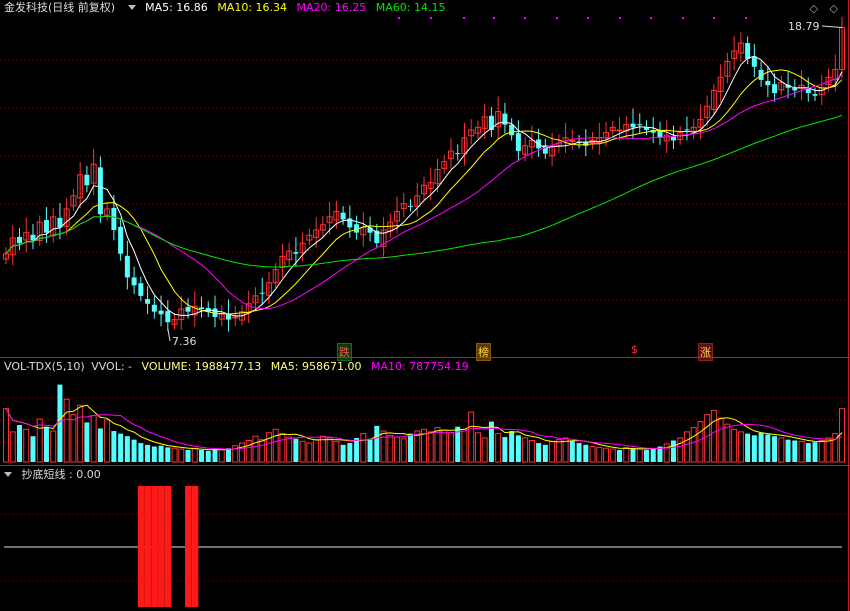 The width and height of the screenshot is (850, 611). What do you see at coordinates (419, 366) in the screenshot?
I see `vol-ma10-label: MA10: 787754.19` at bounding box center [419, 366].